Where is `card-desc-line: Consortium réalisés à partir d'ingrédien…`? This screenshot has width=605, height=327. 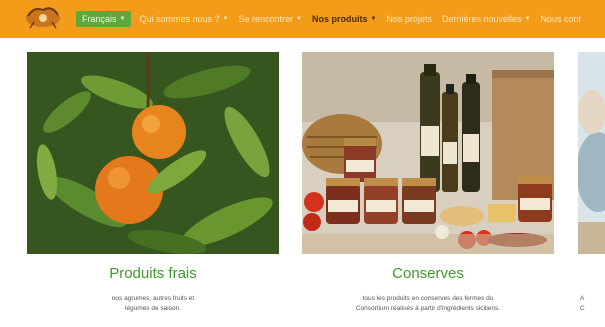
card-desc-line: Consortium réalisés à partir d'ingrédien… is located at coordinates (428, 308).